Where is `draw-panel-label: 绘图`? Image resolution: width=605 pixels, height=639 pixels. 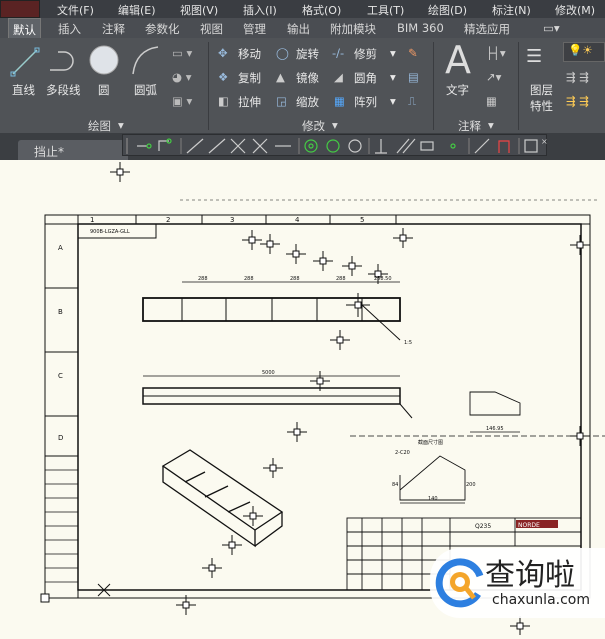
draw-panel-label: 绘图 is located at coordinates (99, 126).